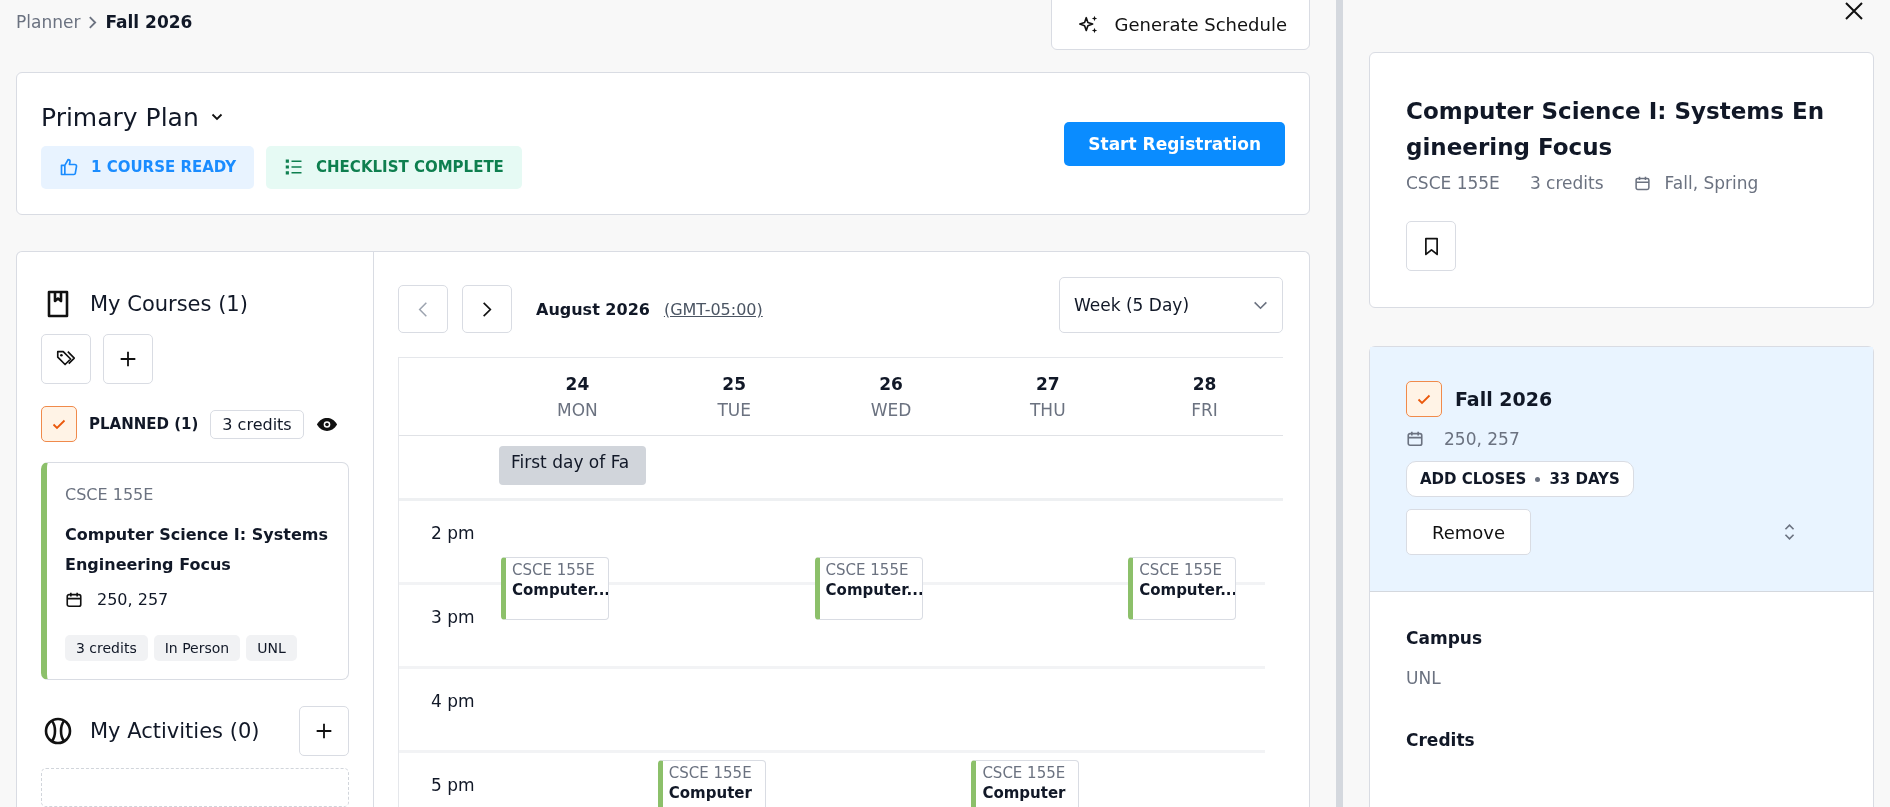 Image resolution: width=1890 pixels, height=807 pixels. Describe the element at coordinates (197, 648) in the screenshot. I see `course-tag: In Person` at that location.